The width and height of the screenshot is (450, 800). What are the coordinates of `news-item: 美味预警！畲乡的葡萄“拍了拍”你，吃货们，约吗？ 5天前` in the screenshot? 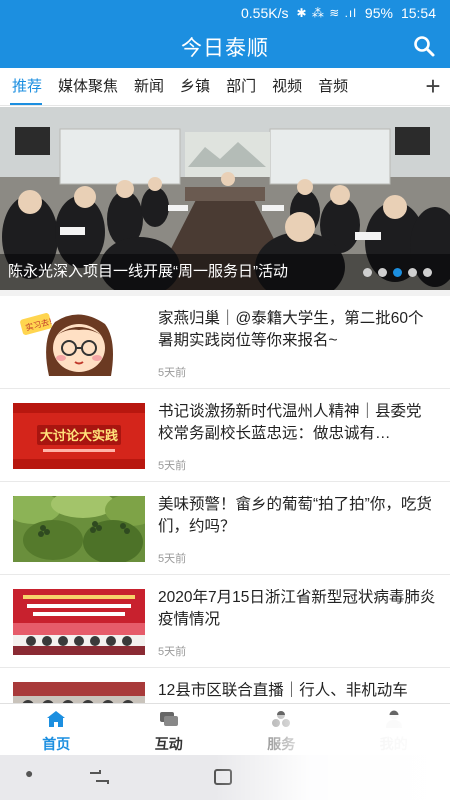 It's located at (225, 528).